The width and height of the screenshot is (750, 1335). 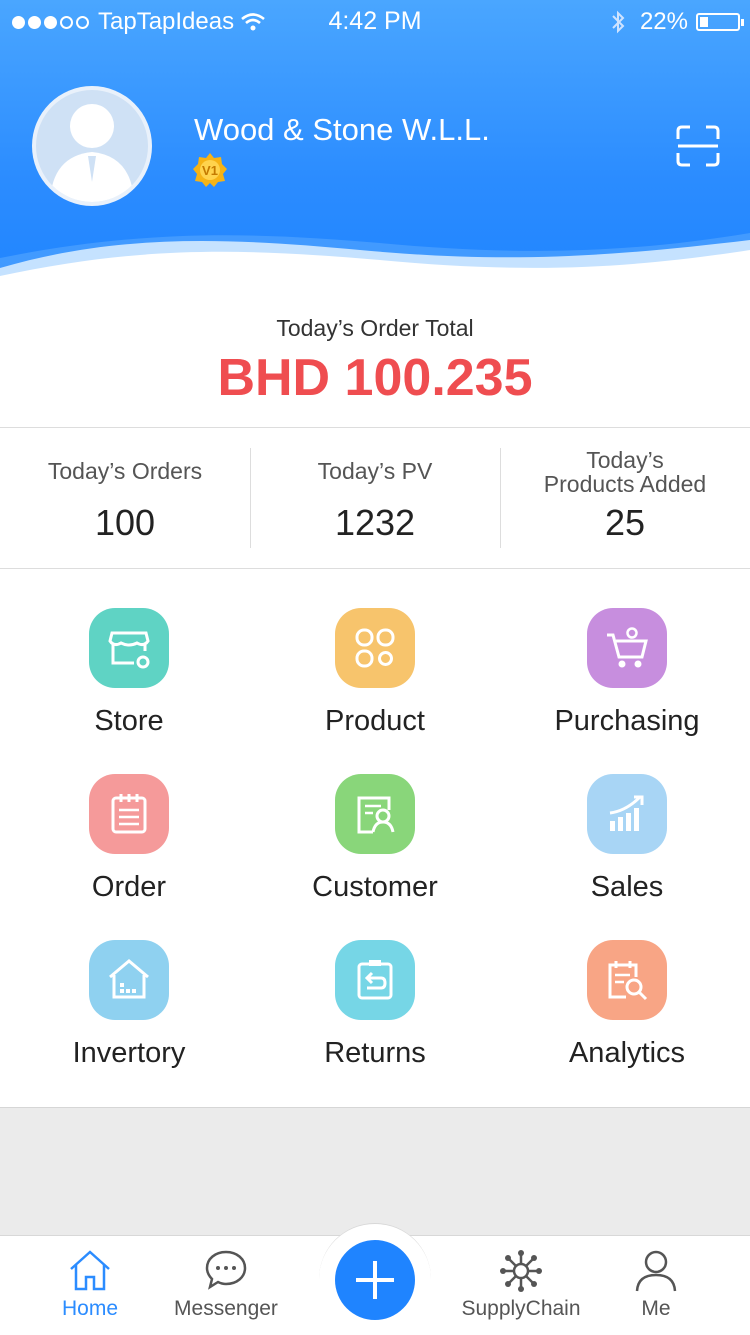 What do you see at coordinates (342, 129) in the screenshot?
I see `company-name: Wood & Stone W.L.L.` at bounding box center [342, 129].